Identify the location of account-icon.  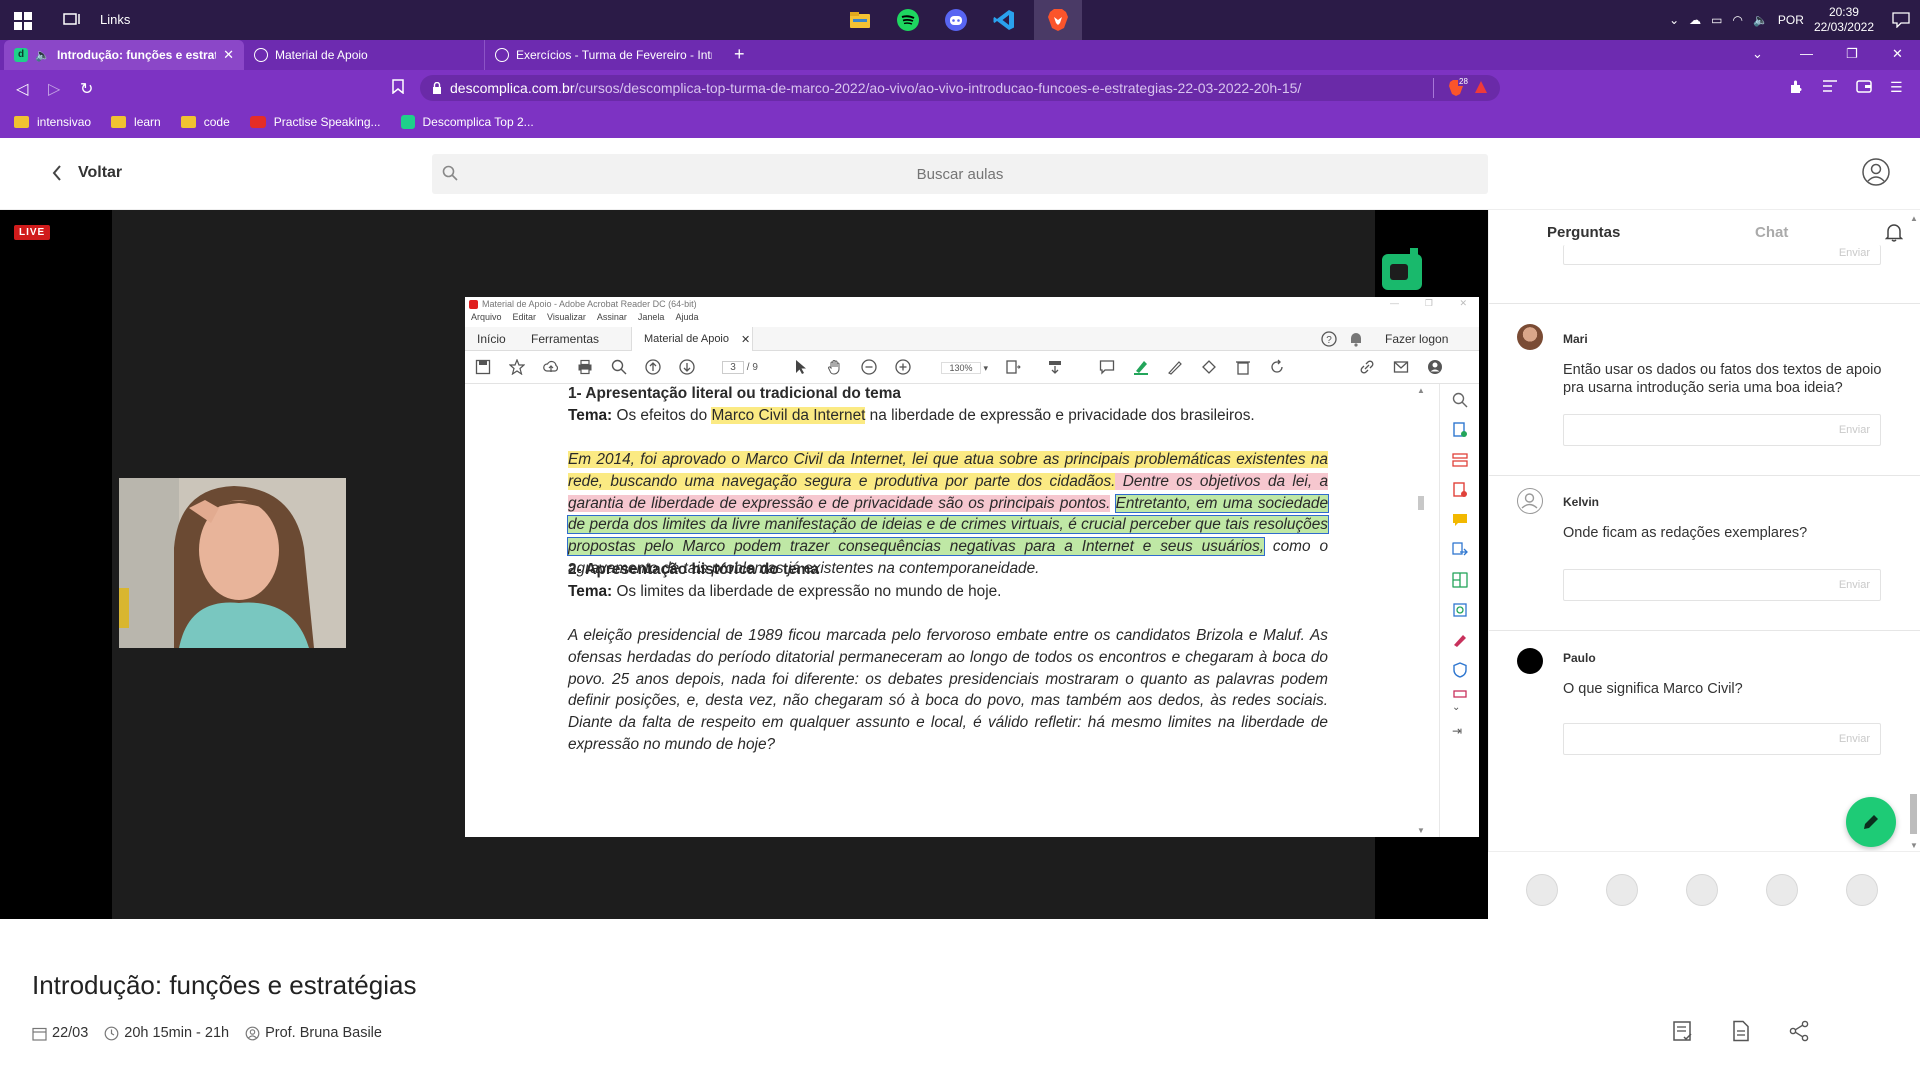
(1876, 172).